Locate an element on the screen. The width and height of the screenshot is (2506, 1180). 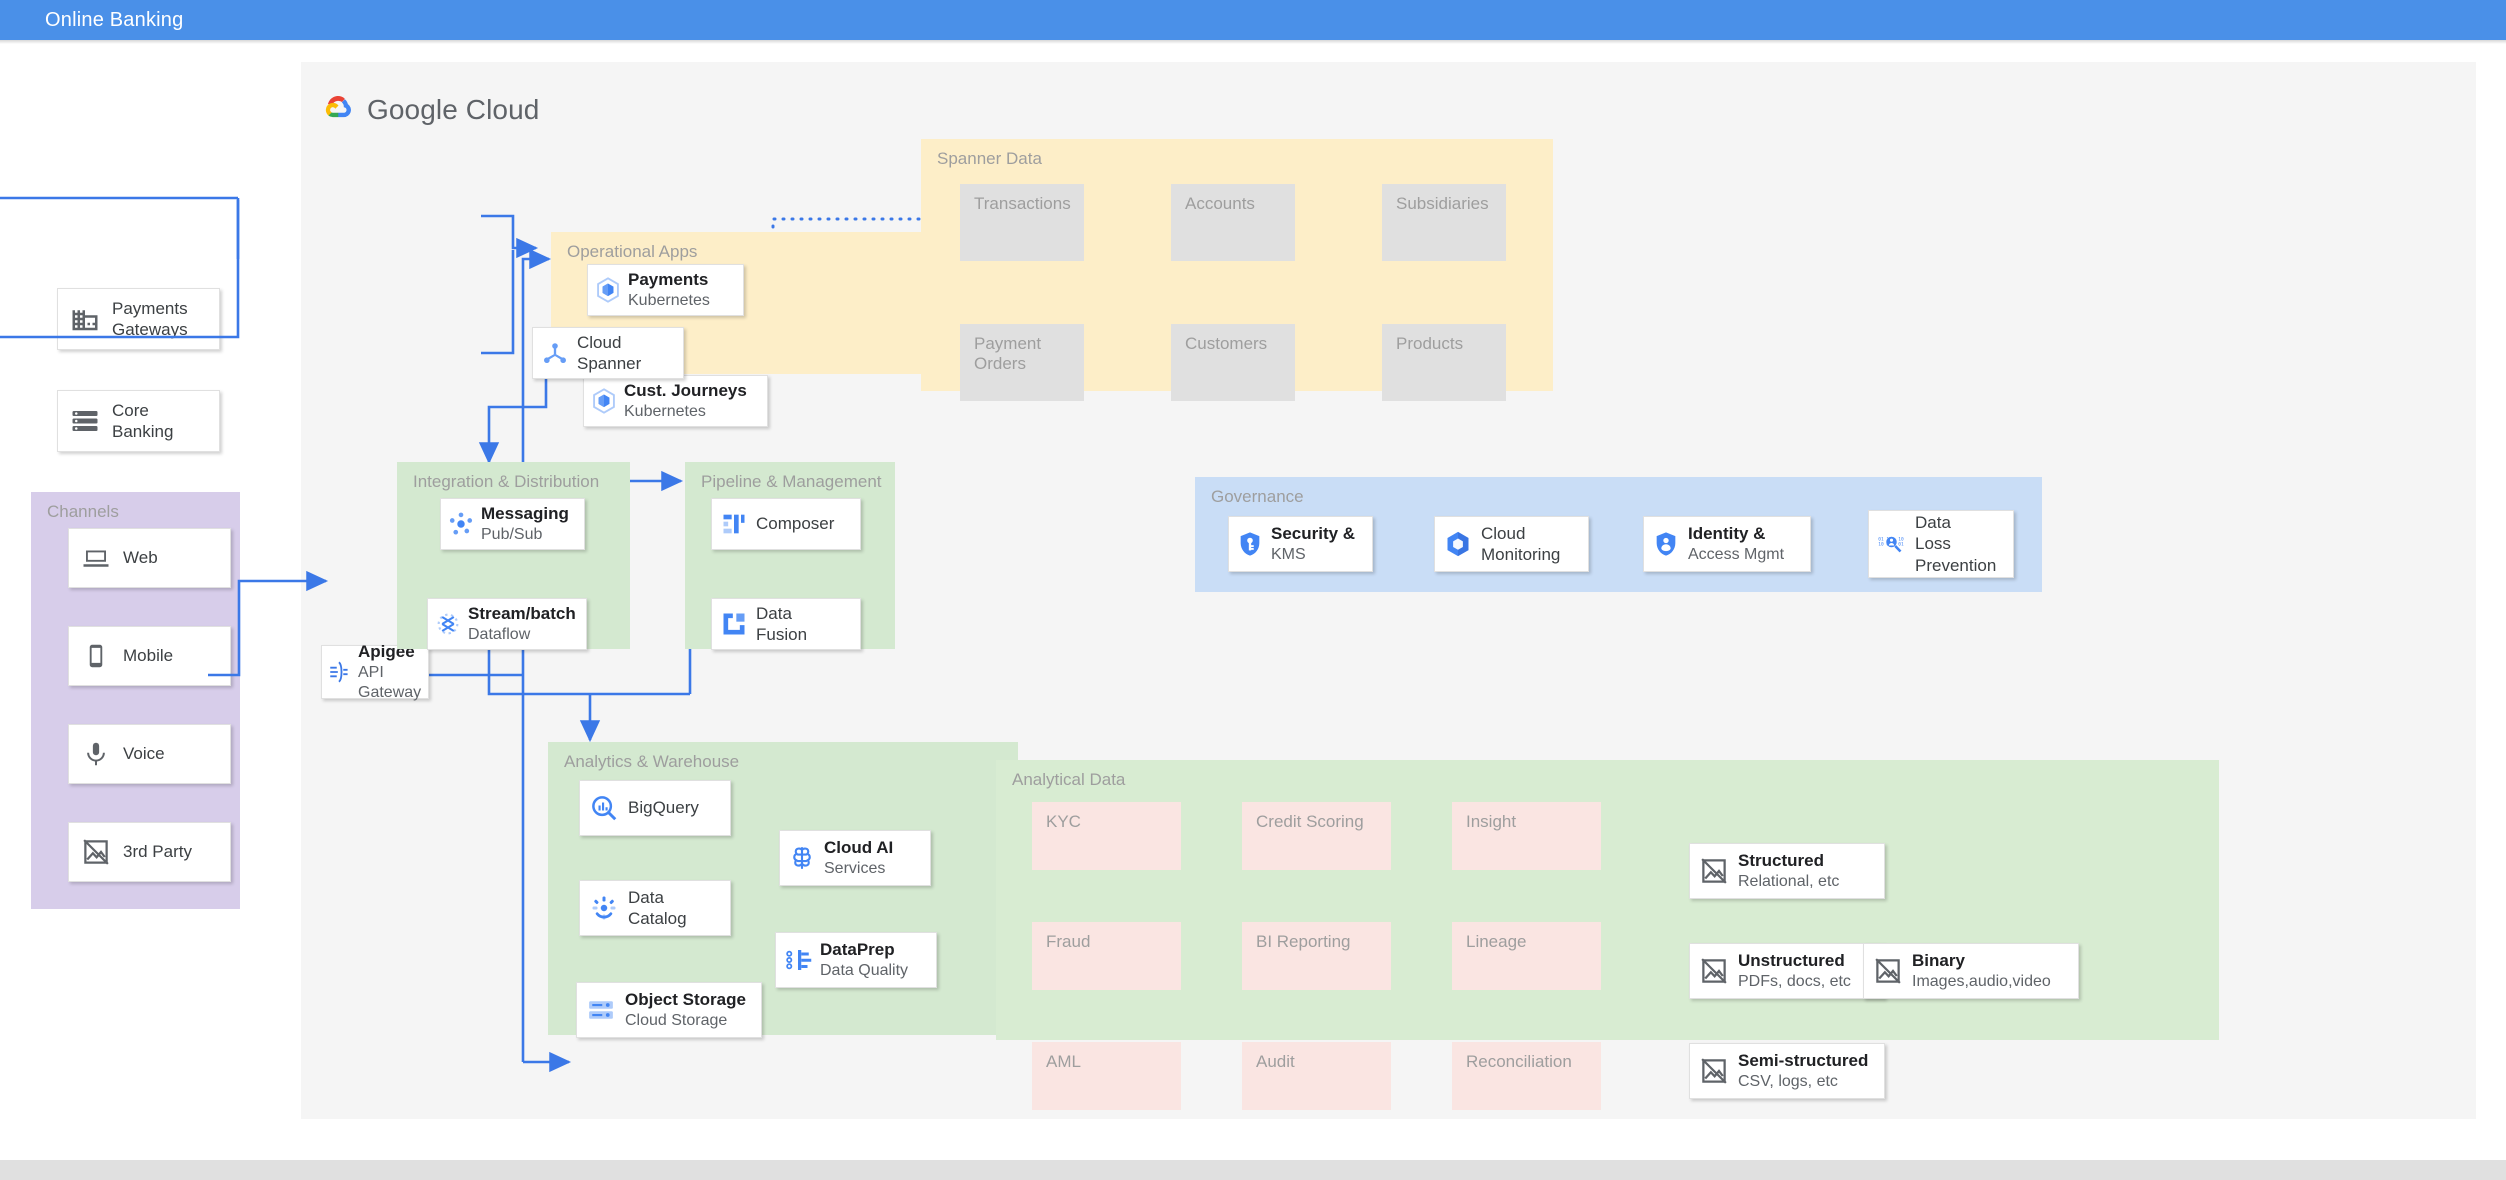
node-label-group: Data Catalog is located at coordinates (657, 908).